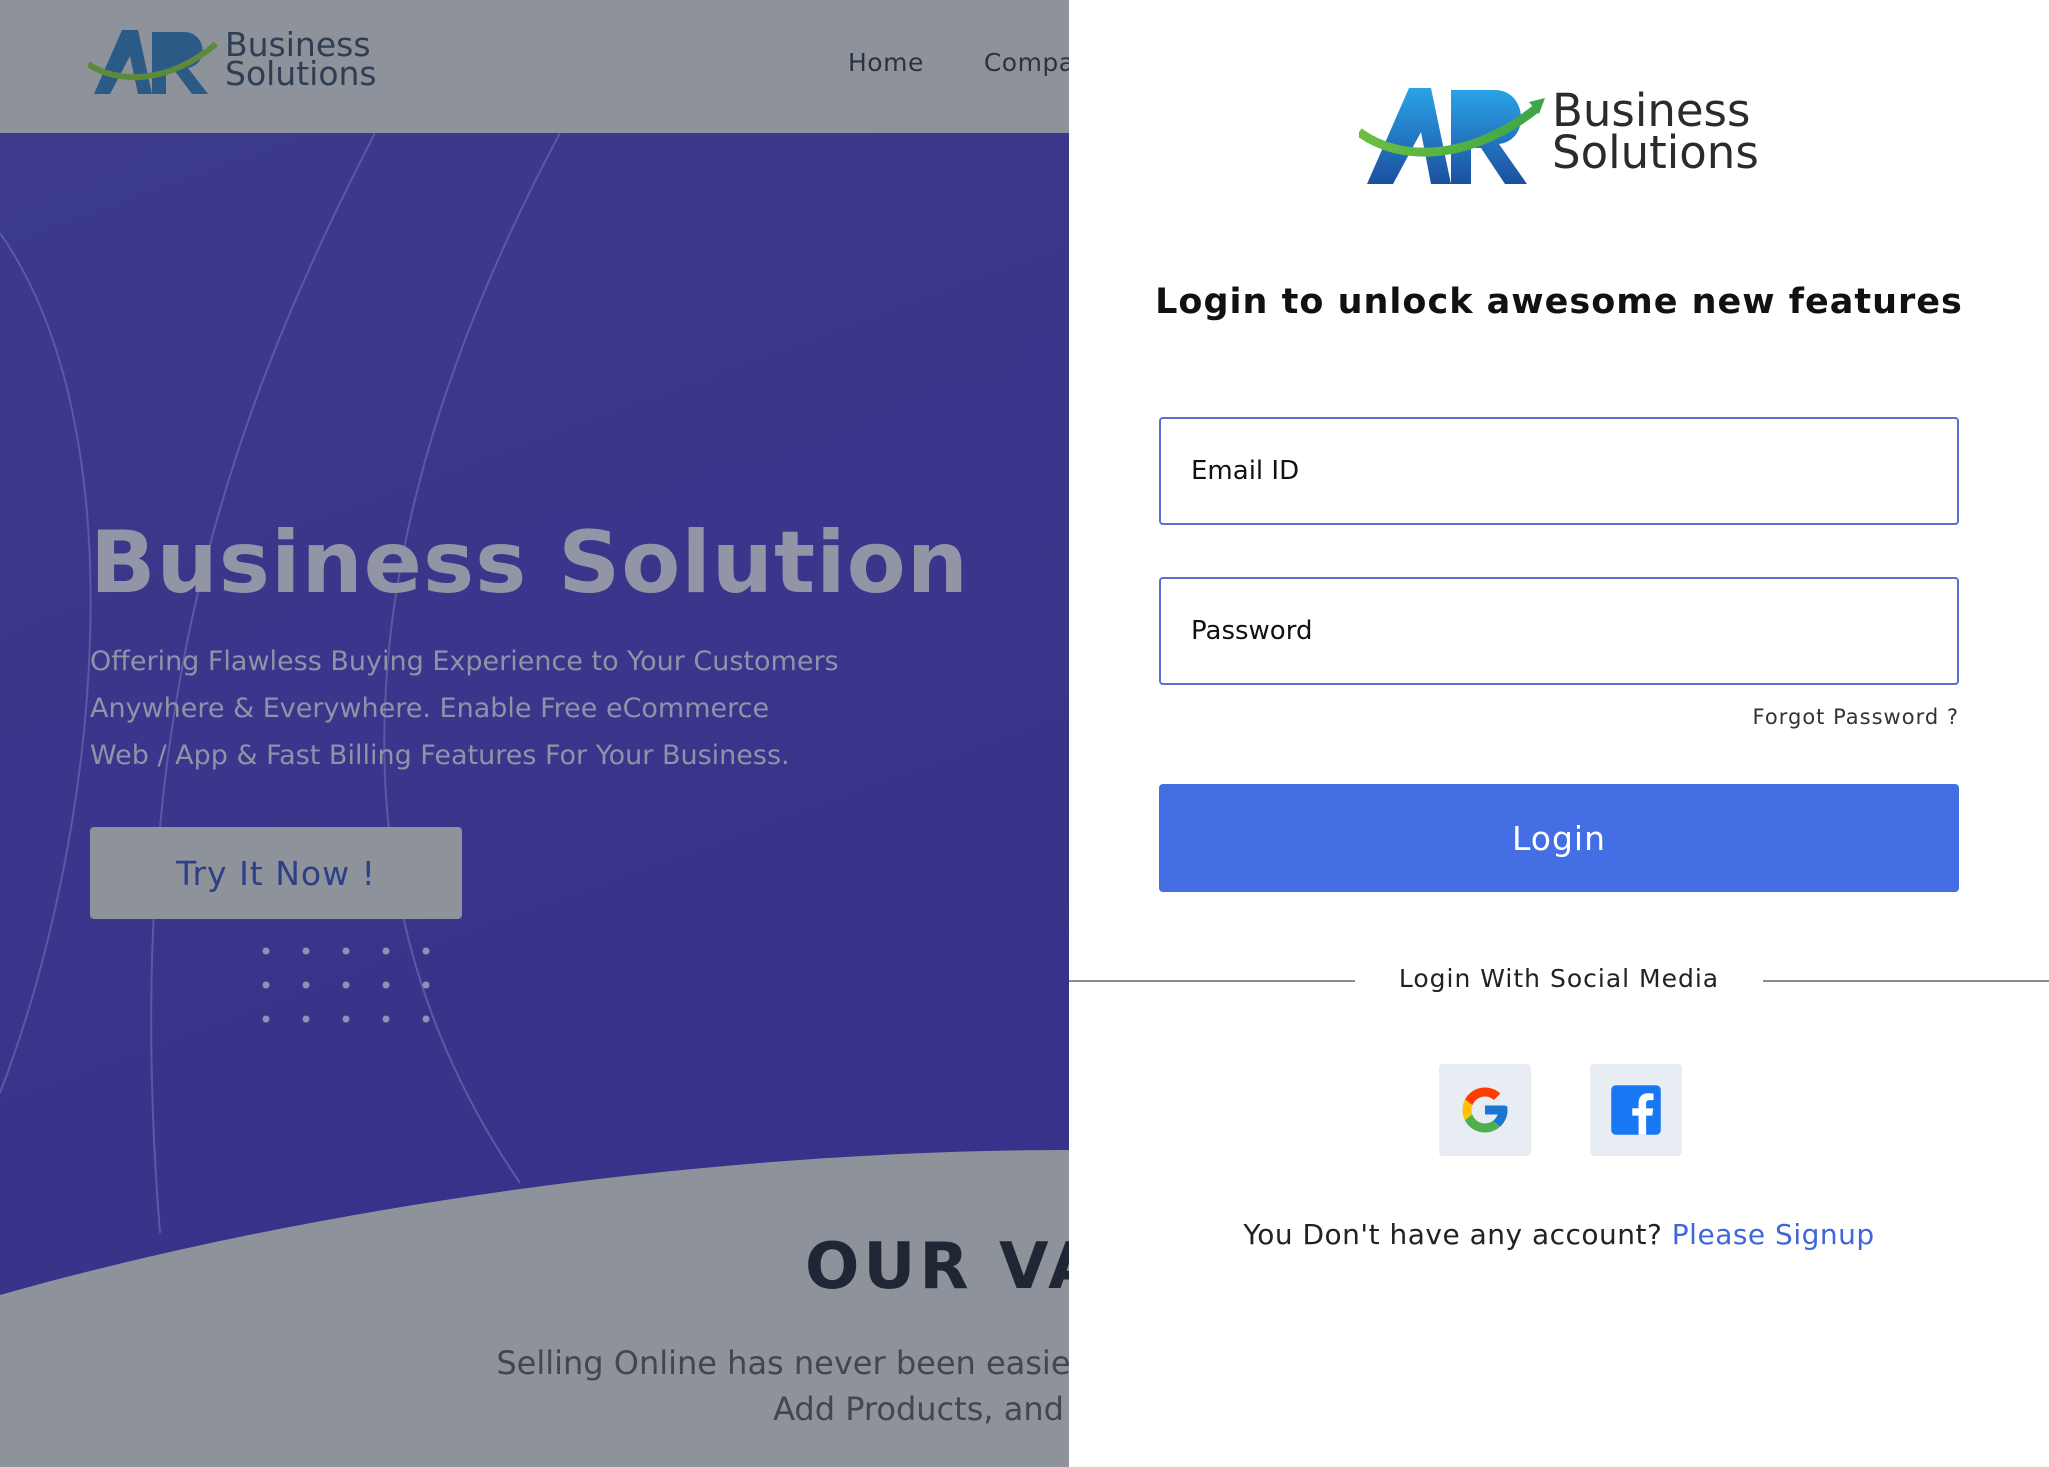 The height and width of the screenshot is (1467, 2049). Describe the element at coordinates (1655, 152) in the screenshot. I see `panel-logo-line: Solutions` at that location.